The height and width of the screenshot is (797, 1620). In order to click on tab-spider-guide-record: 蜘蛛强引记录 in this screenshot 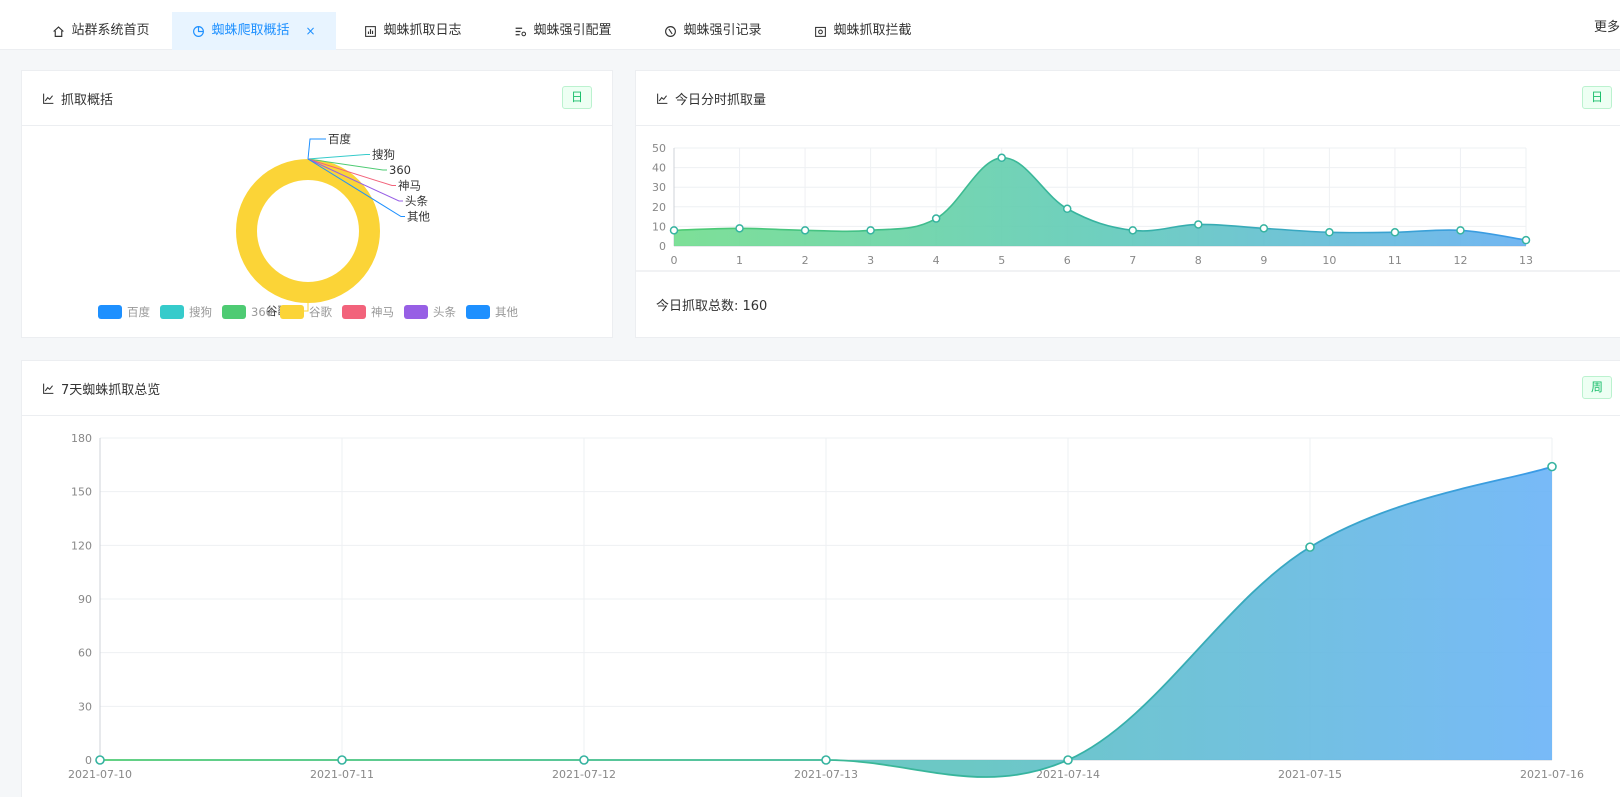, I will do `click(713, 31)`.